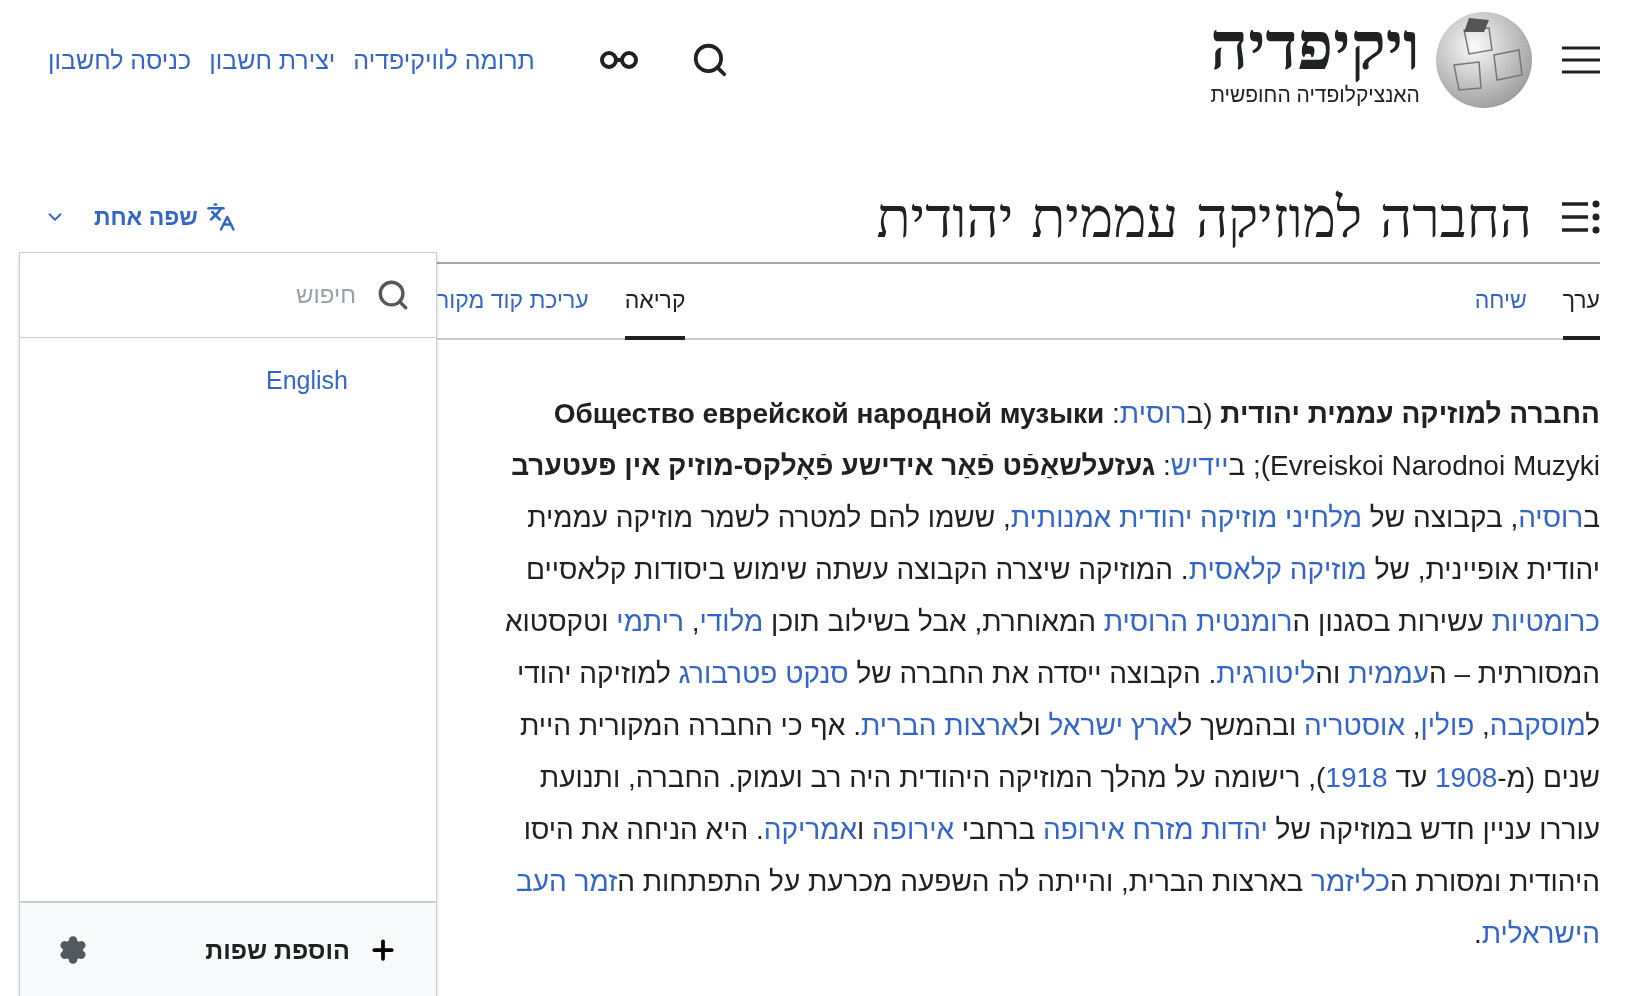 Image resolution: width=1644 pixels, height=996 pixels. What do you see at coordinates (1153, 413) in the screenshot?
I see `article-link: רוסית` at bounding box center [1153, 413].